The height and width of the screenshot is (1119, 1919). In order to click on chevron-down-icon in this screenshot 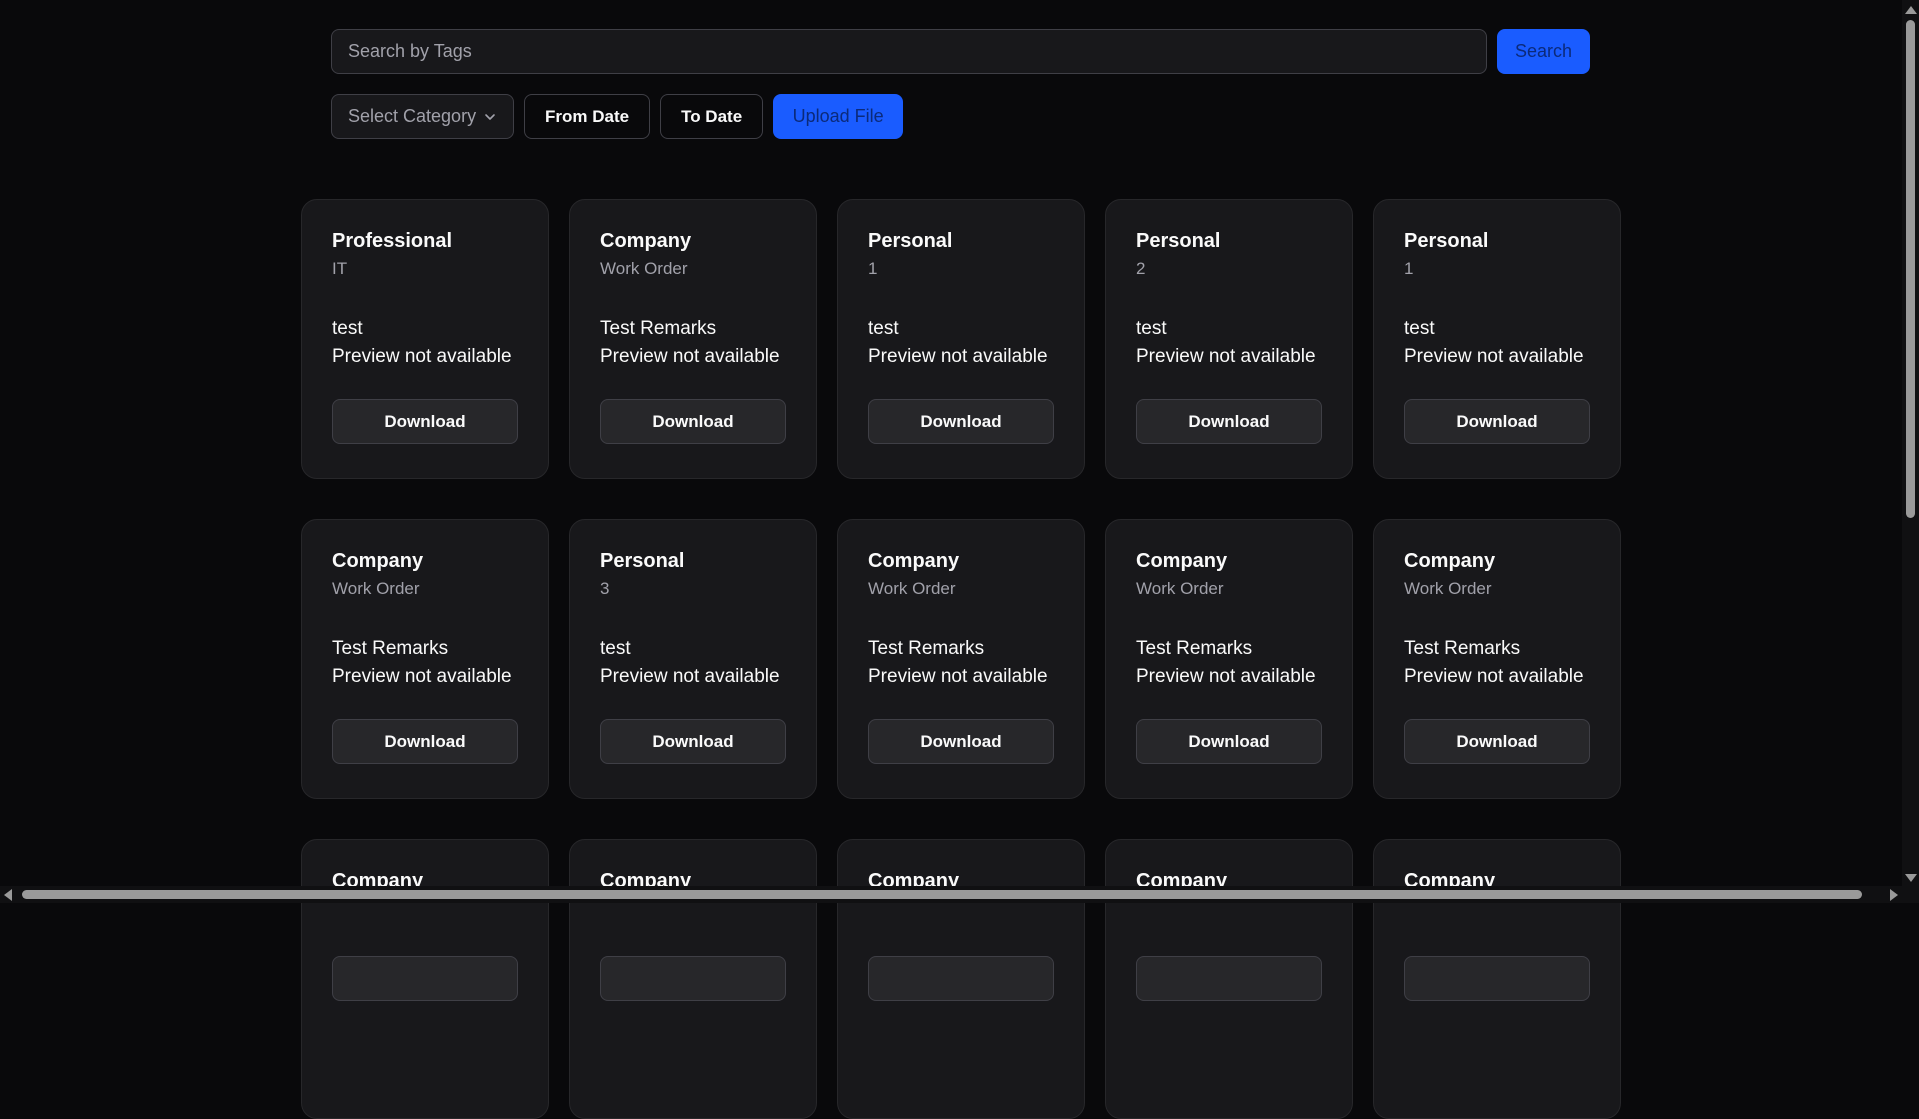, I will do `click(490, 116)`.